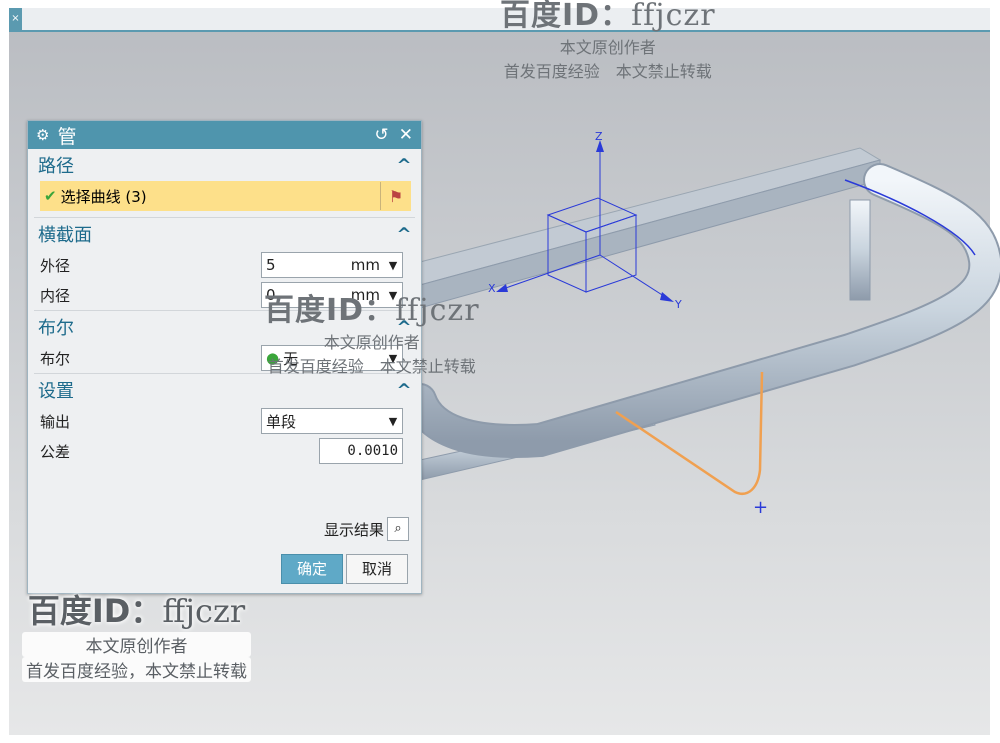  Describe the element at coordinates (67, 136) in the screenshot. I see `dialog-title: 管` at that location.